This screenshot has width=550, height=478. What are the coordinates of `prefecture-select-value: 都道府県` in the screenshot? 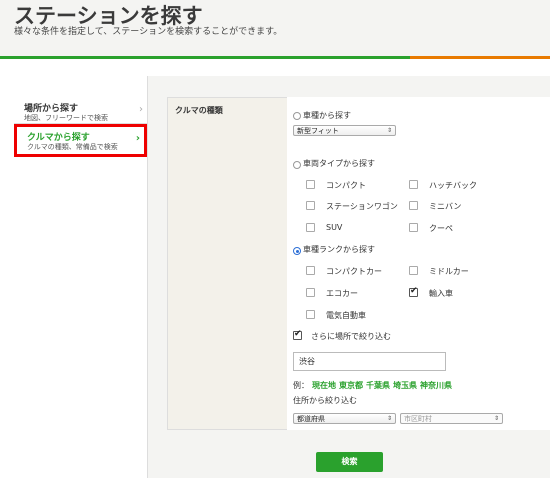 It's located at (311, 419).